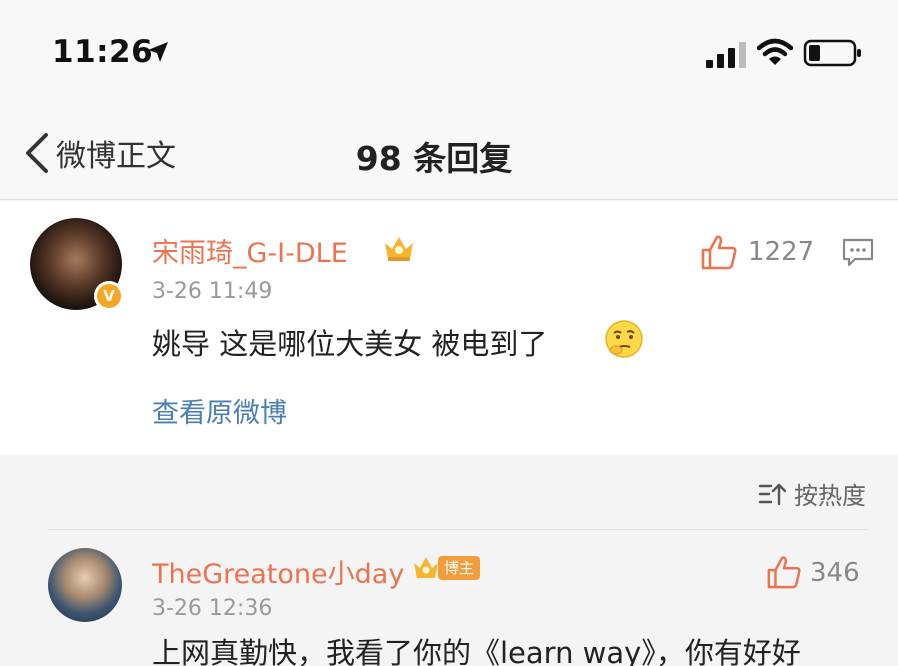 The height and width of the screenshot is (666, 898). Describe the element at coordinates (212, 608) in the screenshot. I see `reply-timestamp: 3-26 12:36` at that location.